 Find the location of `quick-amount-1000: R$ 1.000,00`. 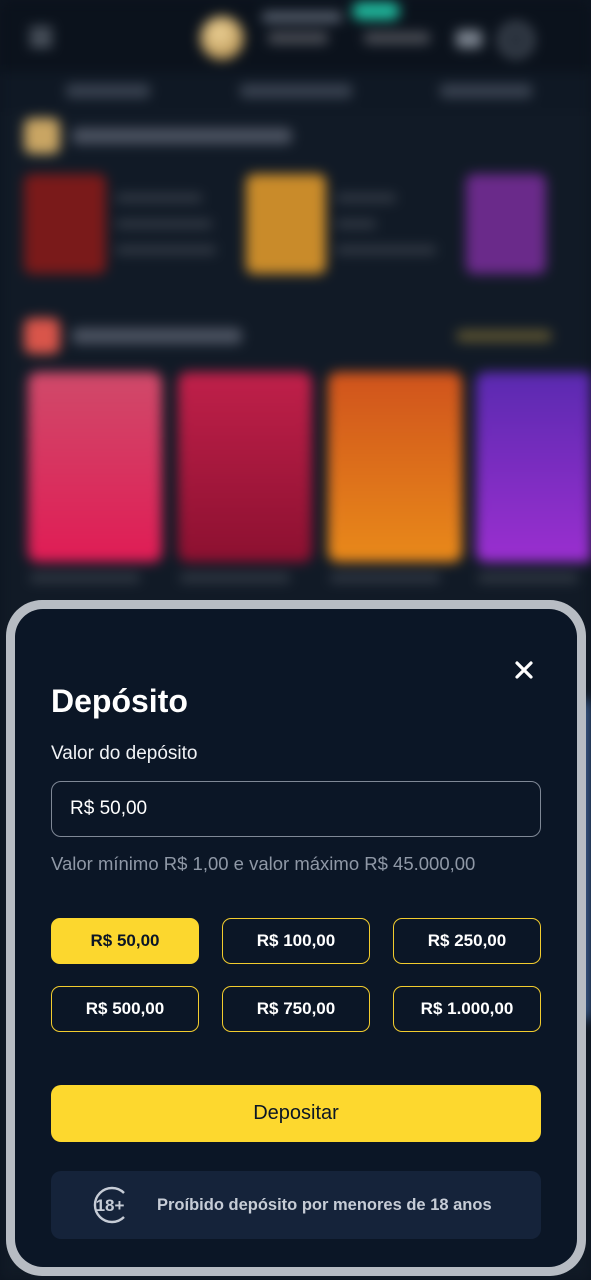

quick-amount-1000: R$ 1.000,00 is located at coordinates (467, 1009).